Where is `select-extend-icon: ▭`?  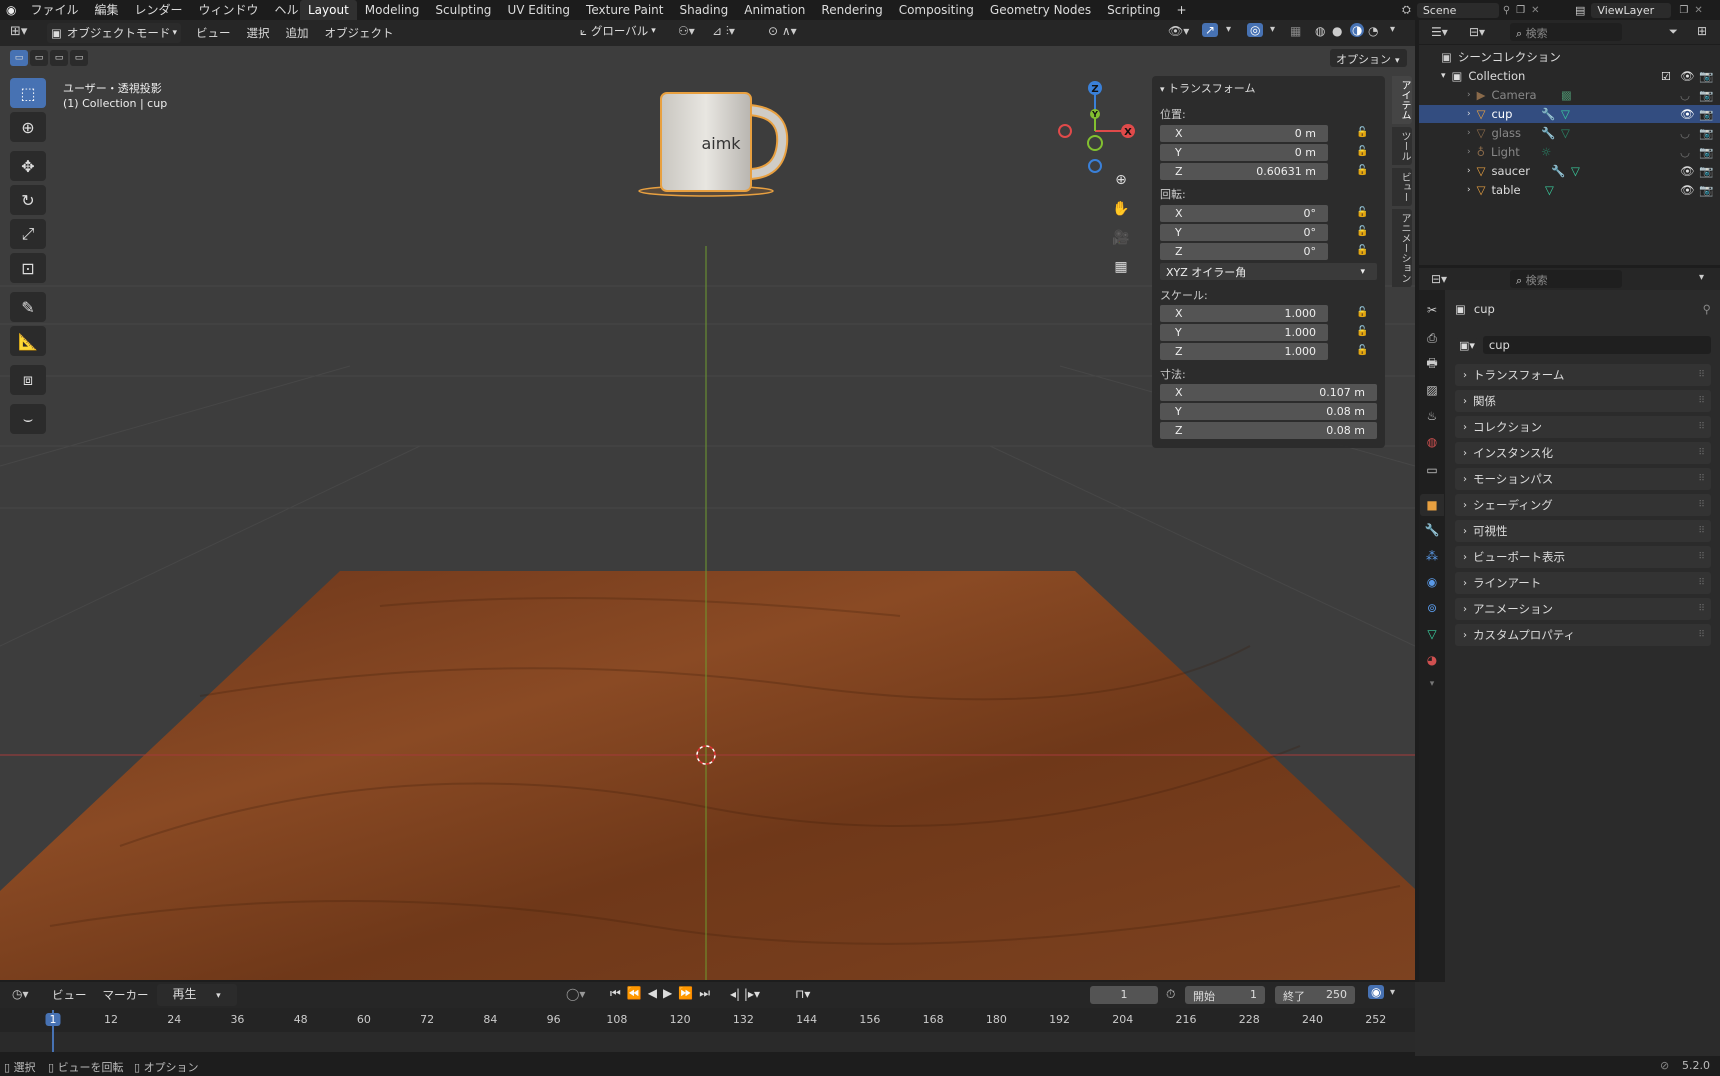 select-extend-icon: ▭ is located at coordinates (39, 58).